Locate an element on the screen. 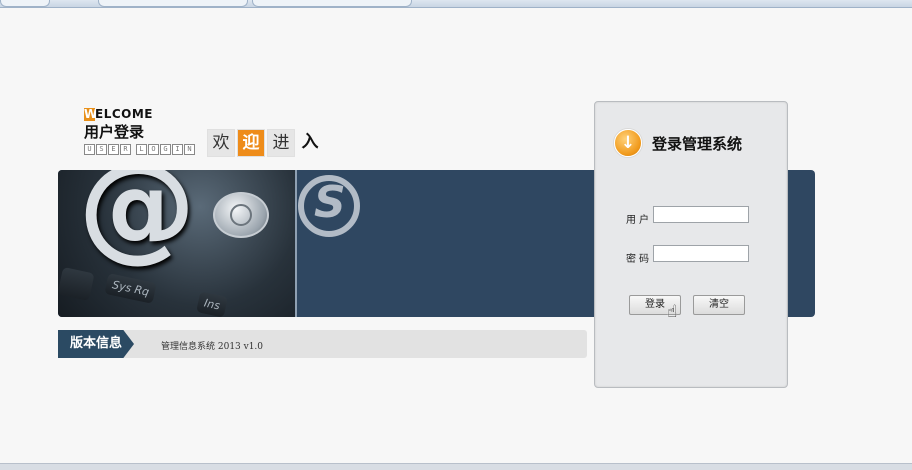 This screenshot has width=912, height=470. greeting-char: 进 is located at coordinates (281, 143).